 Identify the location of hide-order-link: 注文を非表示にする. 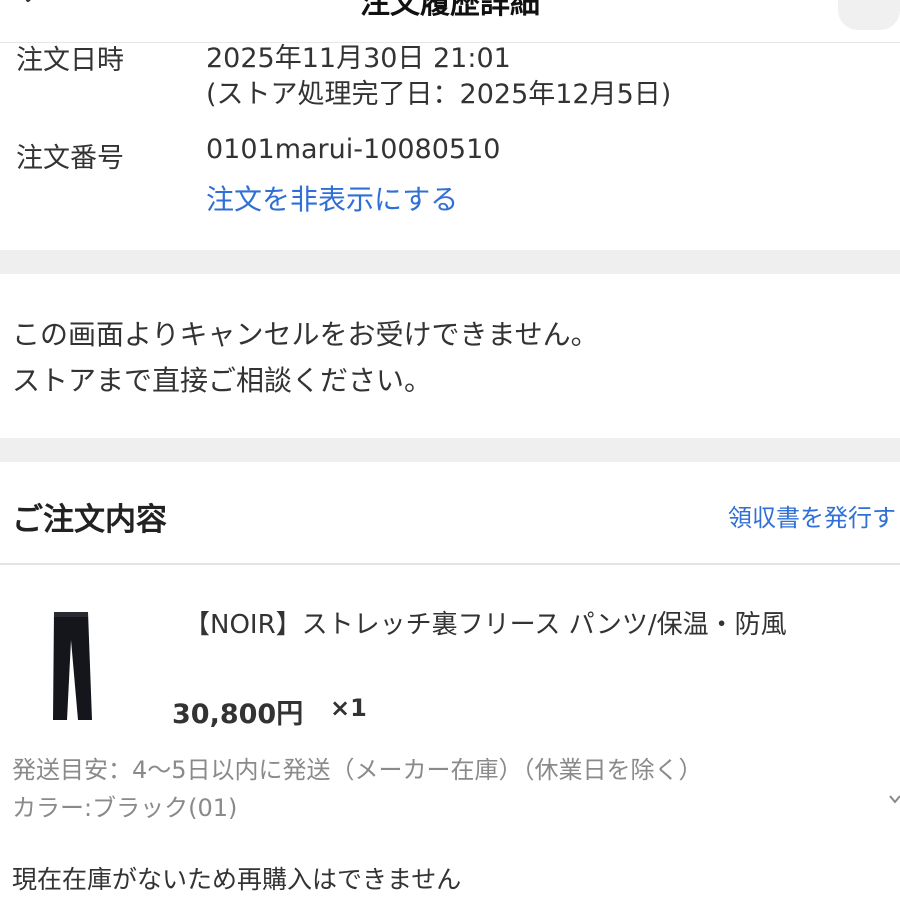
(332, 198).